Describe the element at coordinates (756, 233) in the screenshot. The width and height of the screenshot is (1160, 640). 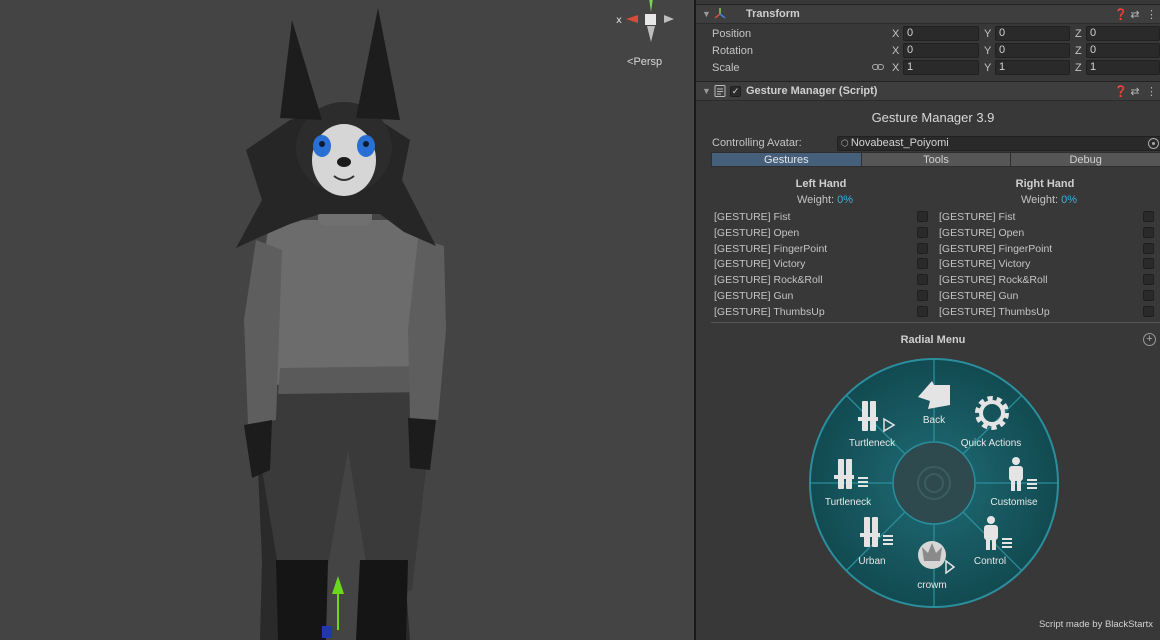
I see `left-gesture-open: [GESTURE] Open` at that location.